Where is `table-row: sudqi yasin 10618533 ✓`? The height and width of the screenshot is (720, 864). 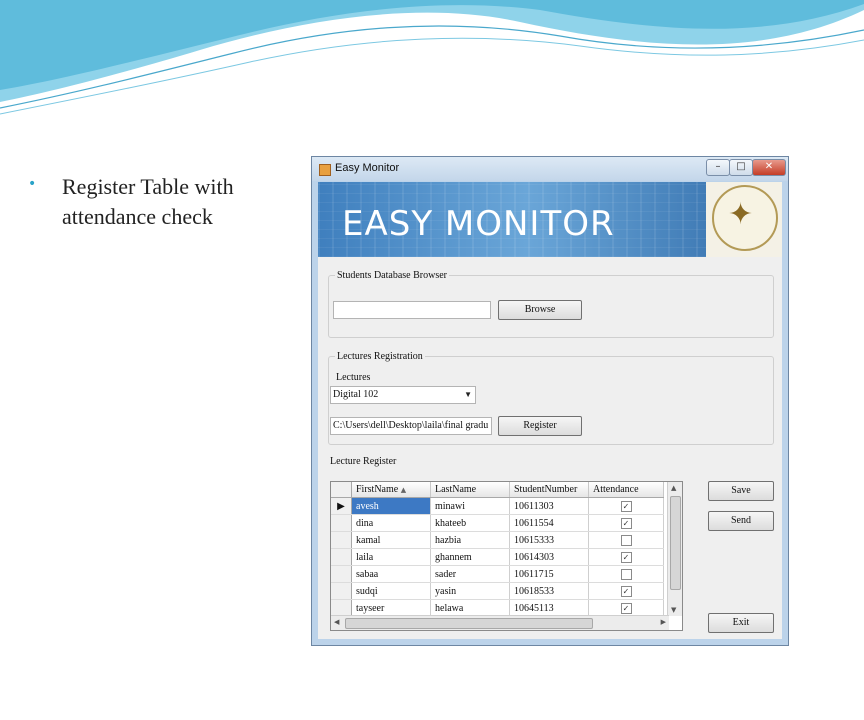 table-row: sudqi yasin 10618533 ✓ is located at coordinates (497, 591).